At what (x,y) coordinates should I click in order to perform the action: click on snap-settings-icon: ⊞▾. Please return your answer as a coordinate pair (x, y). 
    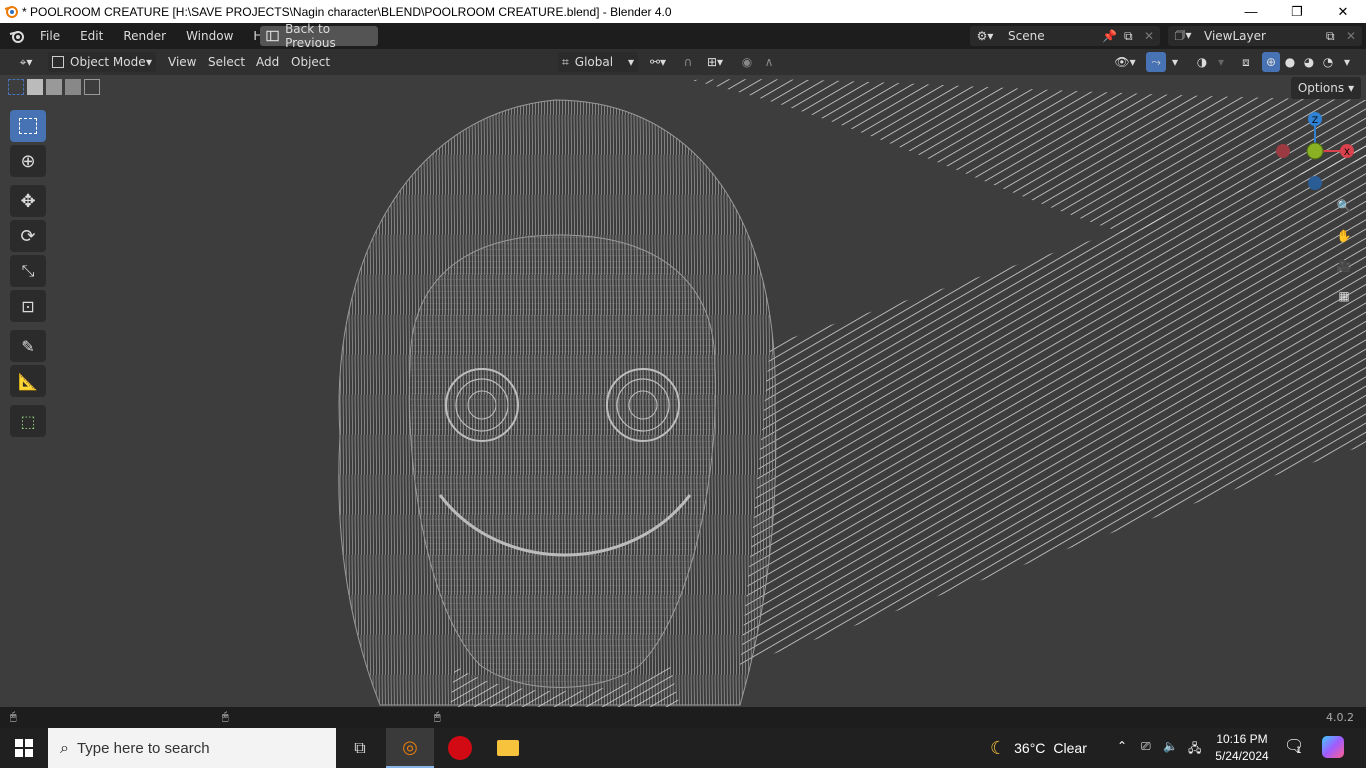
    Looking at the image, I should click on (715, 62).